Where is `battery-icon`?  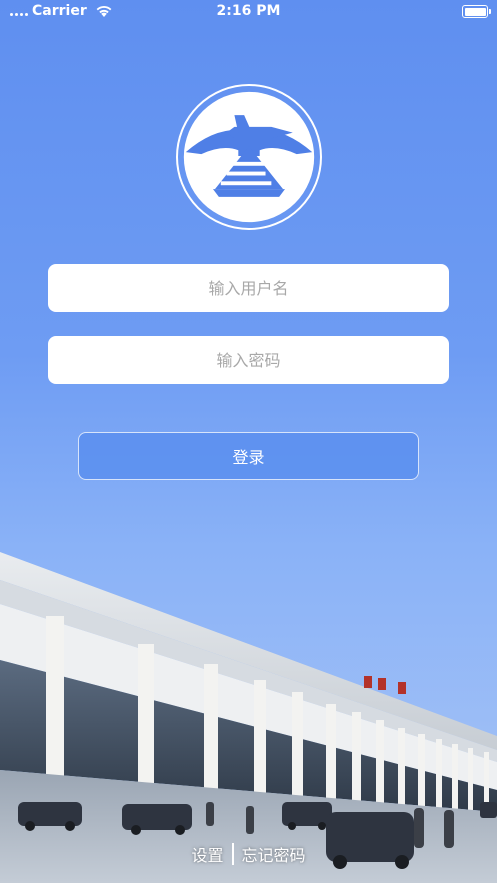
battery-icon is located at coordinates (476, 11).